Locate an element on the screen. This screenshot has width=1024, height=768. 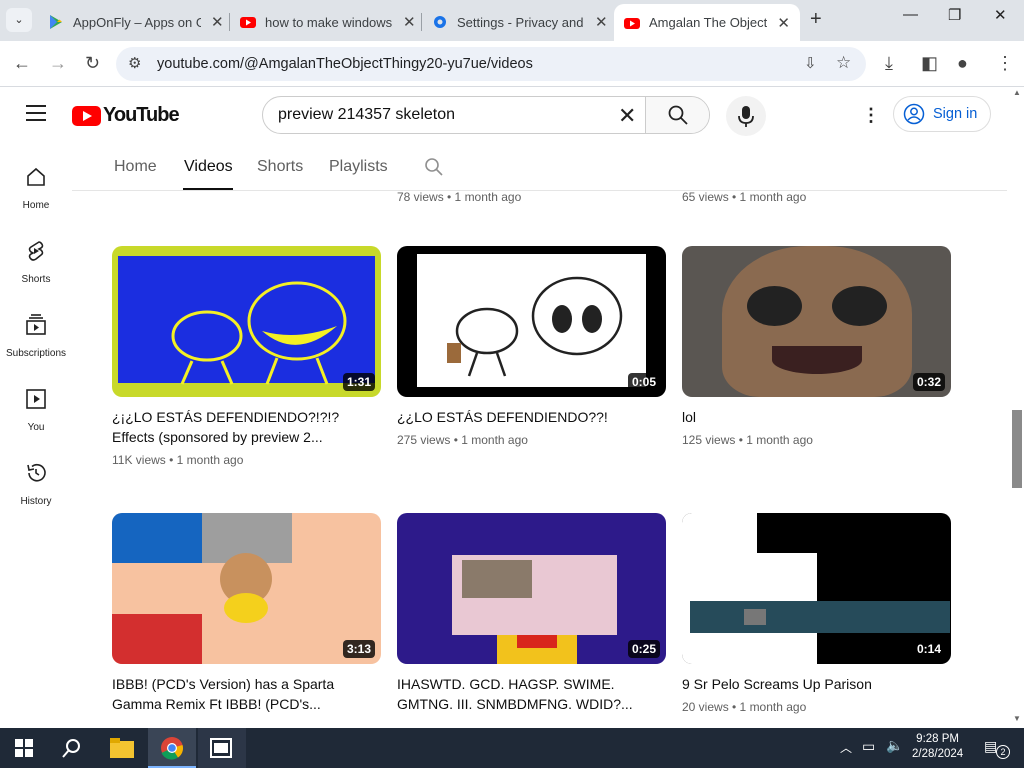
tab-playlists: Playlists is located at coordinates (358, 167).